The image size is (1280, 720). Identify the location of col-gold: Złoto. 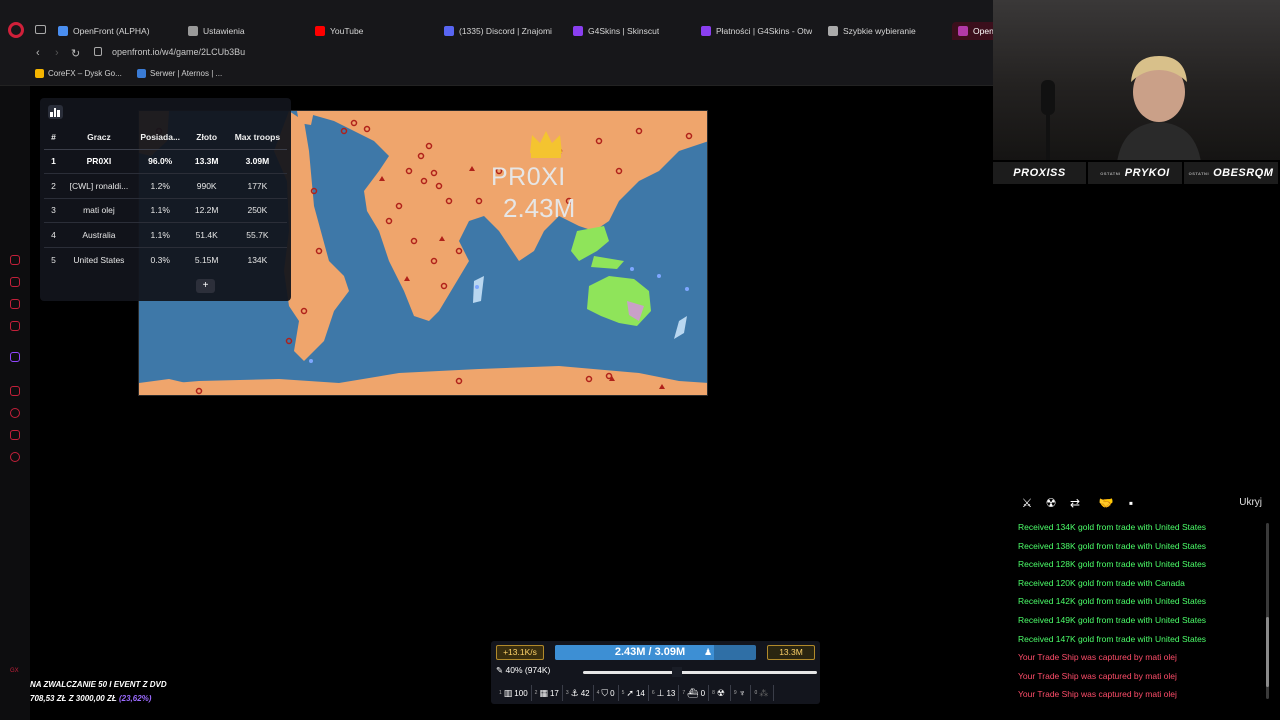
(206, 138).